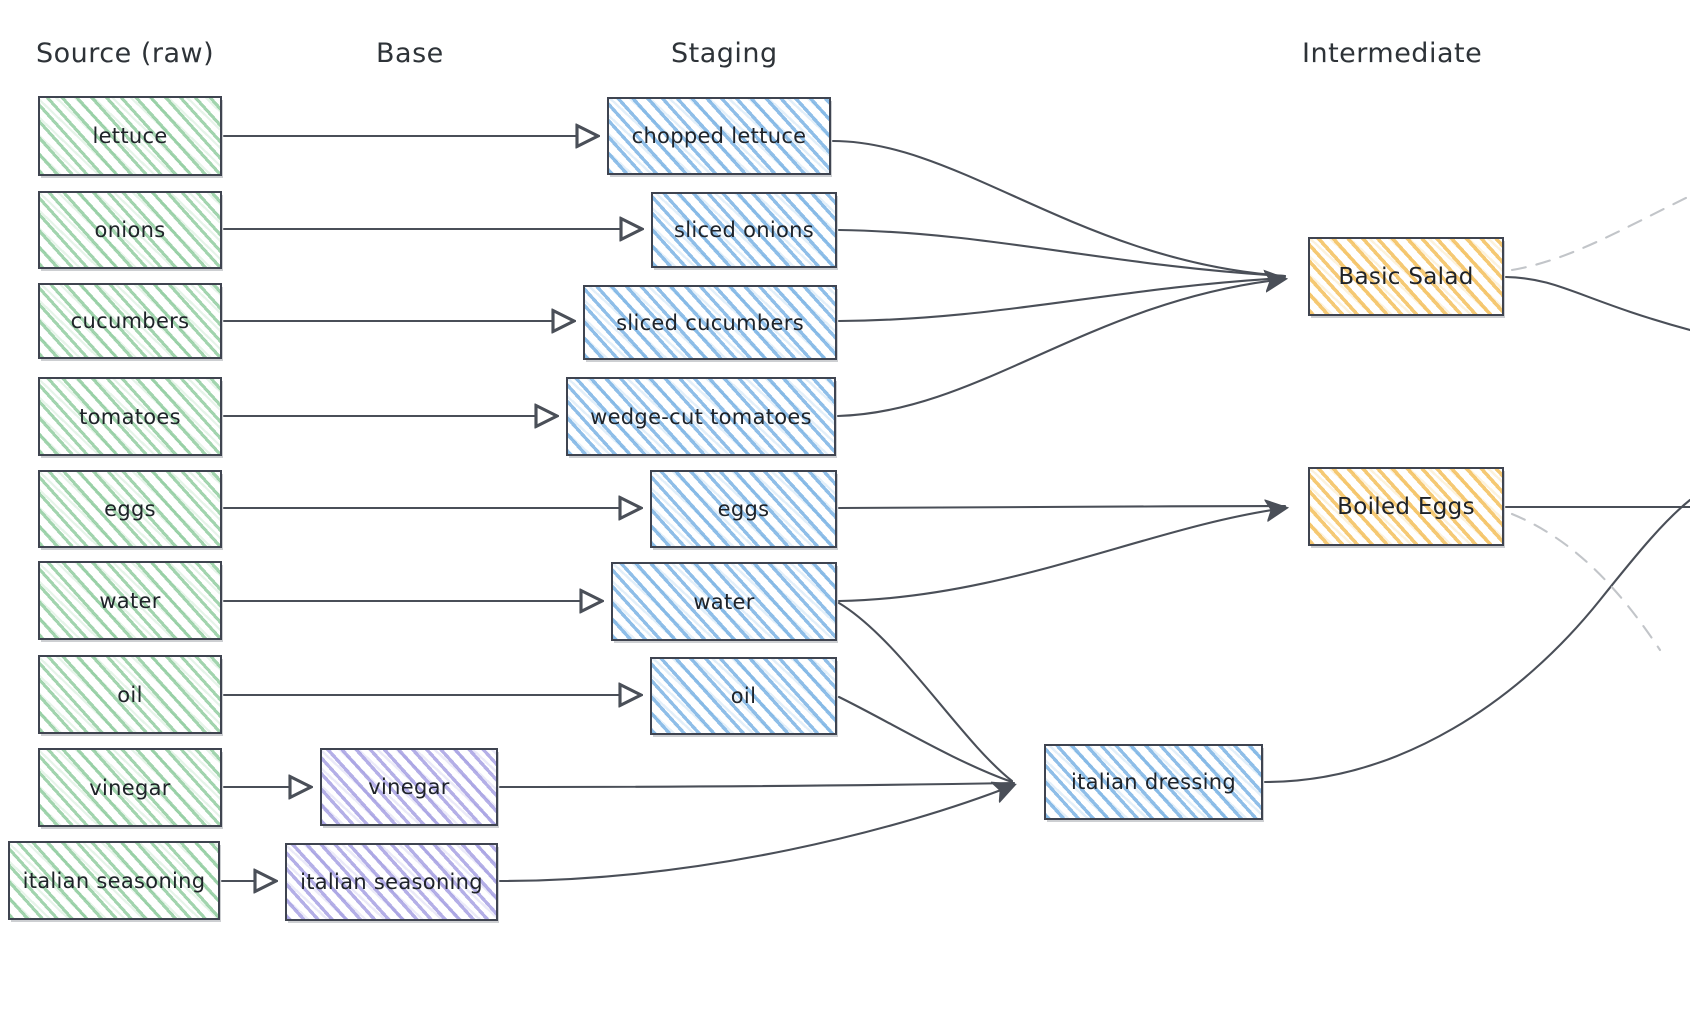 This screenshot has width=1690, height=1014. I want to click on node-src-oil: oil, so click(130, 694).